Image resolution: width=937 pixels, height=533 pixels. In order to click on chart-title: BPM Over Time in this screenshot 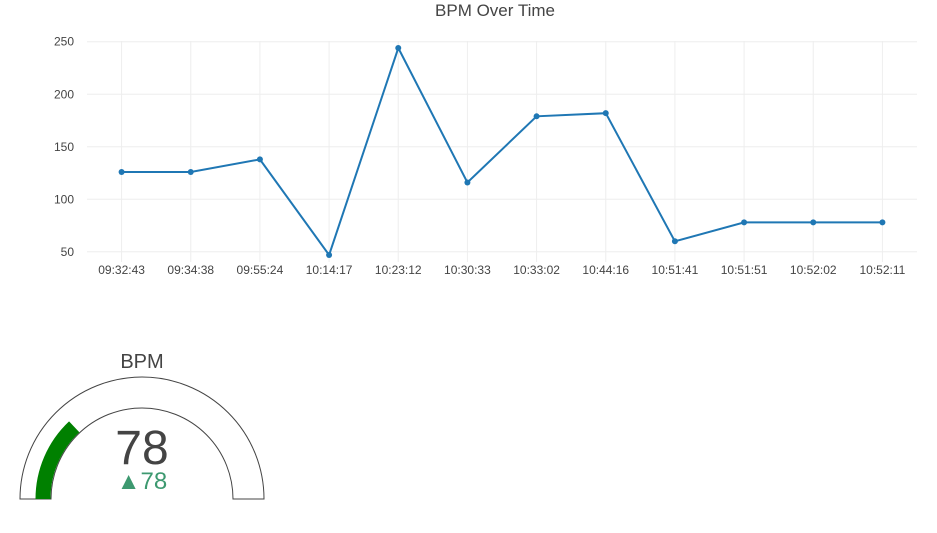, I will do `click(495, 10)`.